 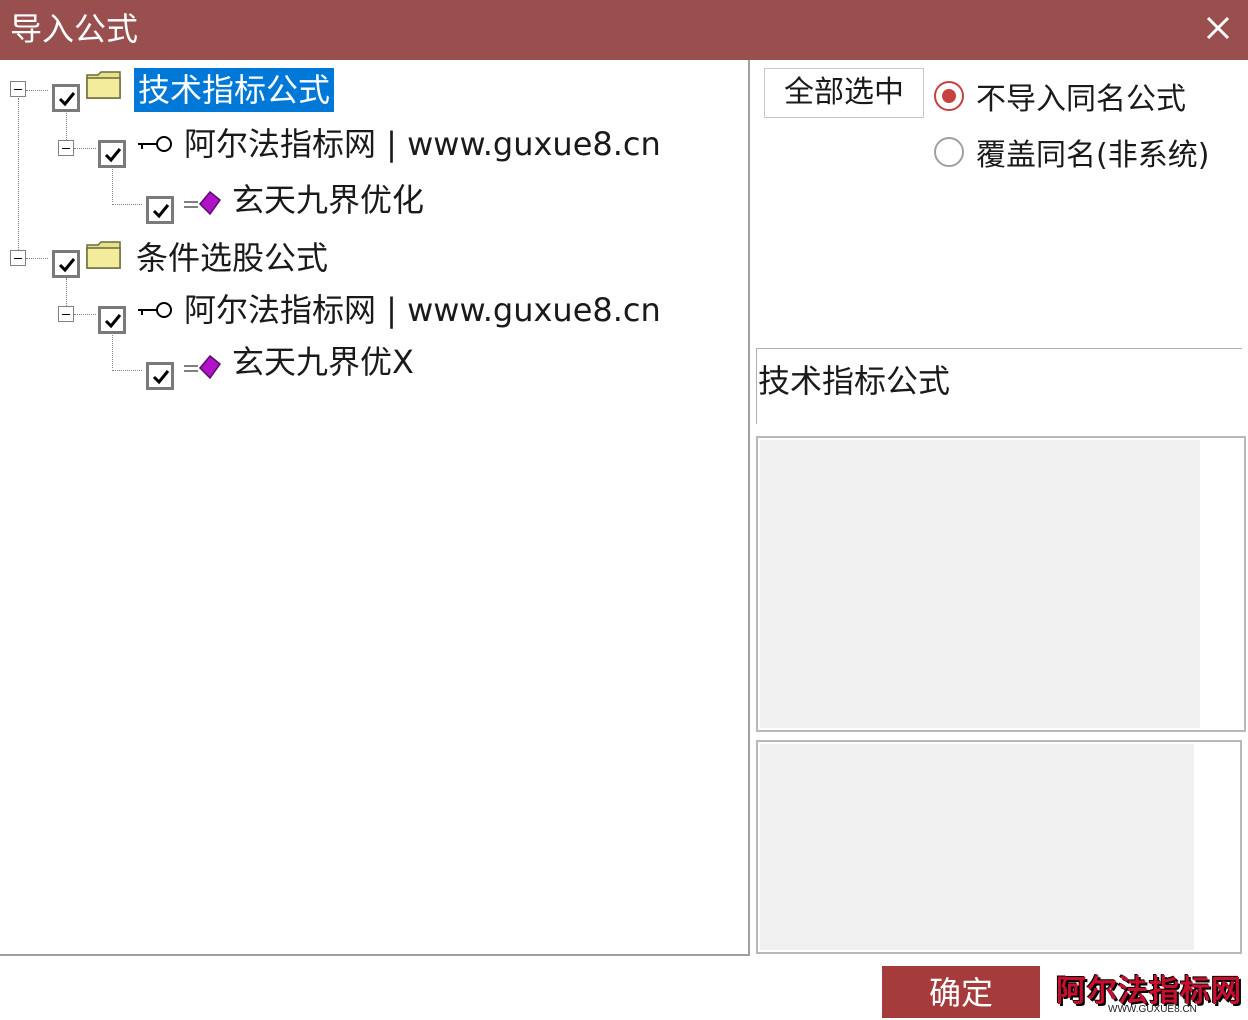 I want to click on radio-button-checked, so click(x=949, y=96).